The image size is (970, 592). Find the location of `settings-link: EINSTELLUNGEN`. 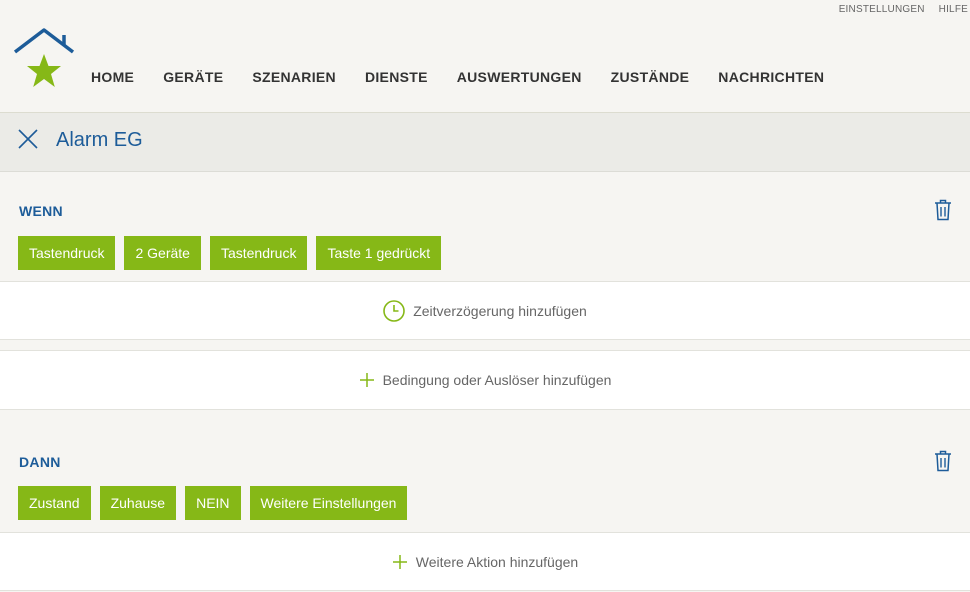

settings-link: EINSTELLUNGEN is located at coordinates (882, 9).